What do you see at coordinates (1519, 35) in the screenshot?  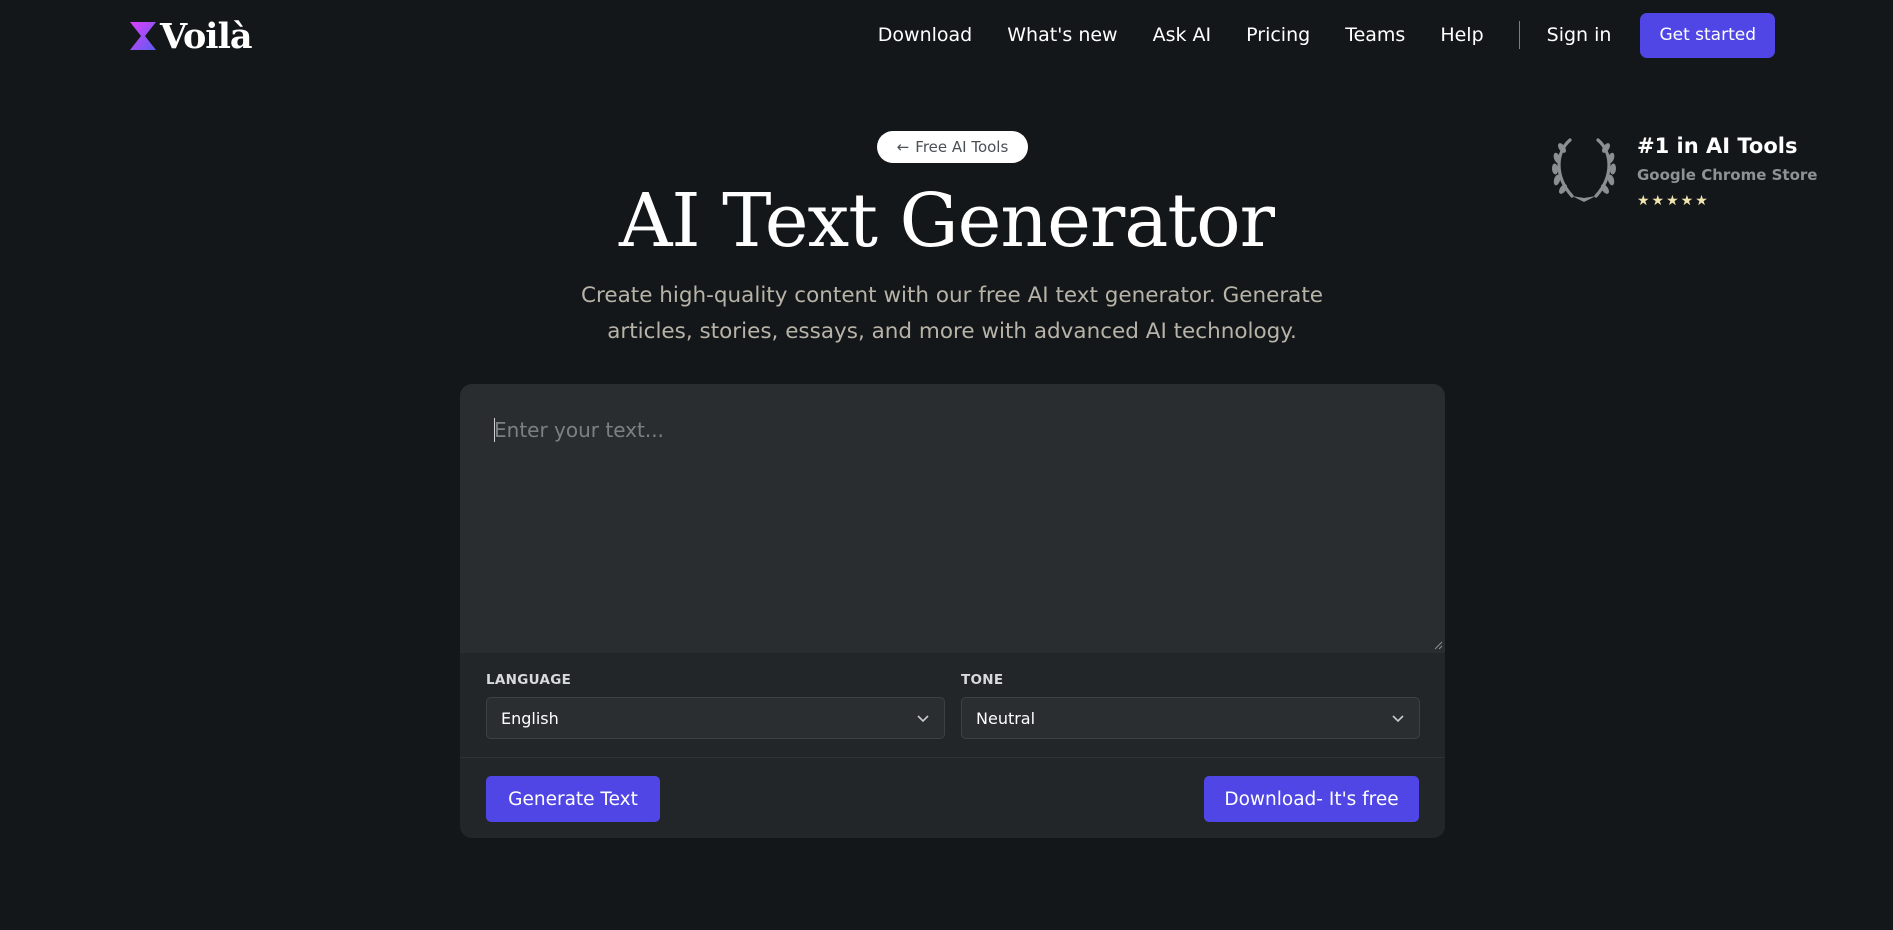 I see `nav-divider` at bounding box center [1519, 35].